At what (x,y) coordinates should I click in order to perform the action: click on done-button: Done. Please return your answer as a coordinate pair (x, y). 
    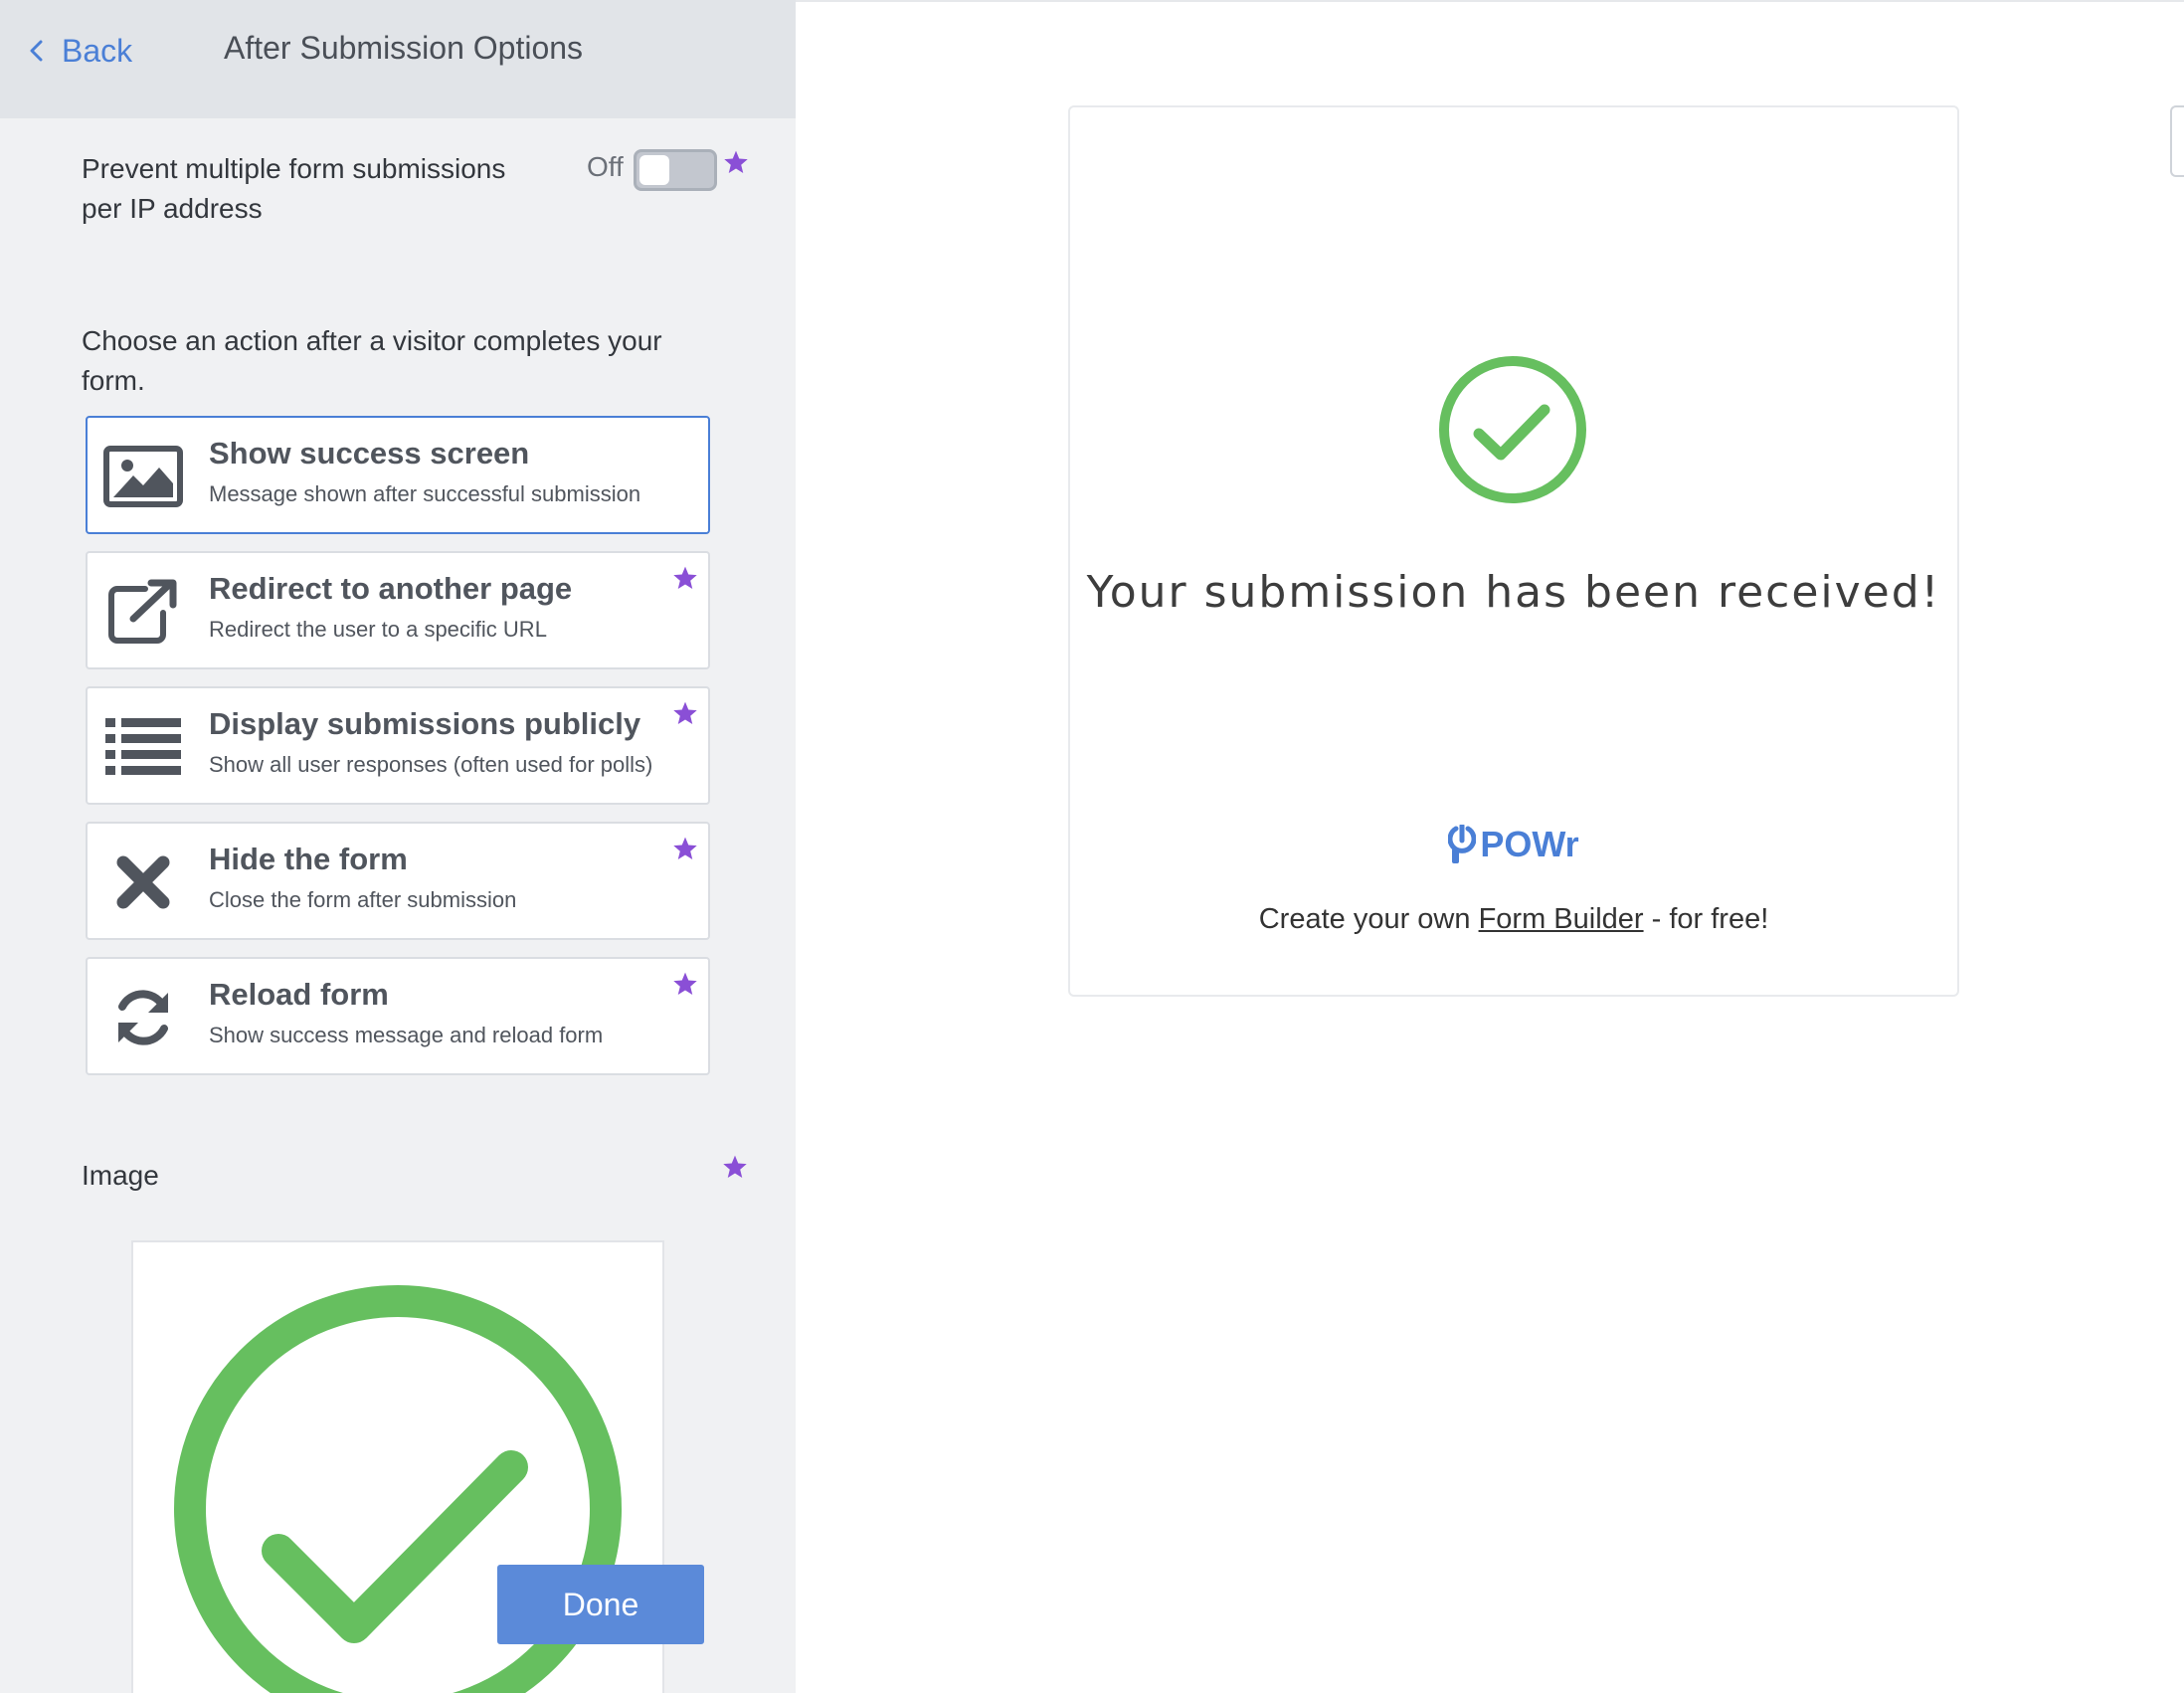
    Looking at the image, I should click on (600, 1604).